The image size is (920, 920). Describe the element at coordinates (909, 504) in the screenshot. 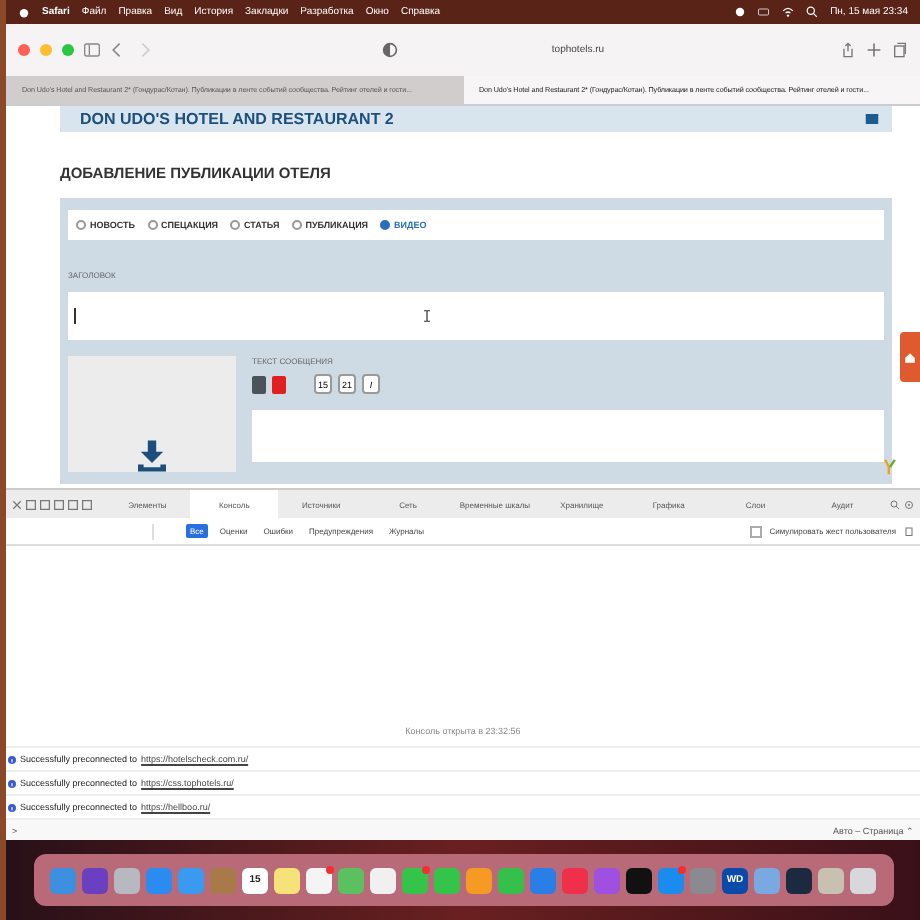

I see `settings-icon` at that location.